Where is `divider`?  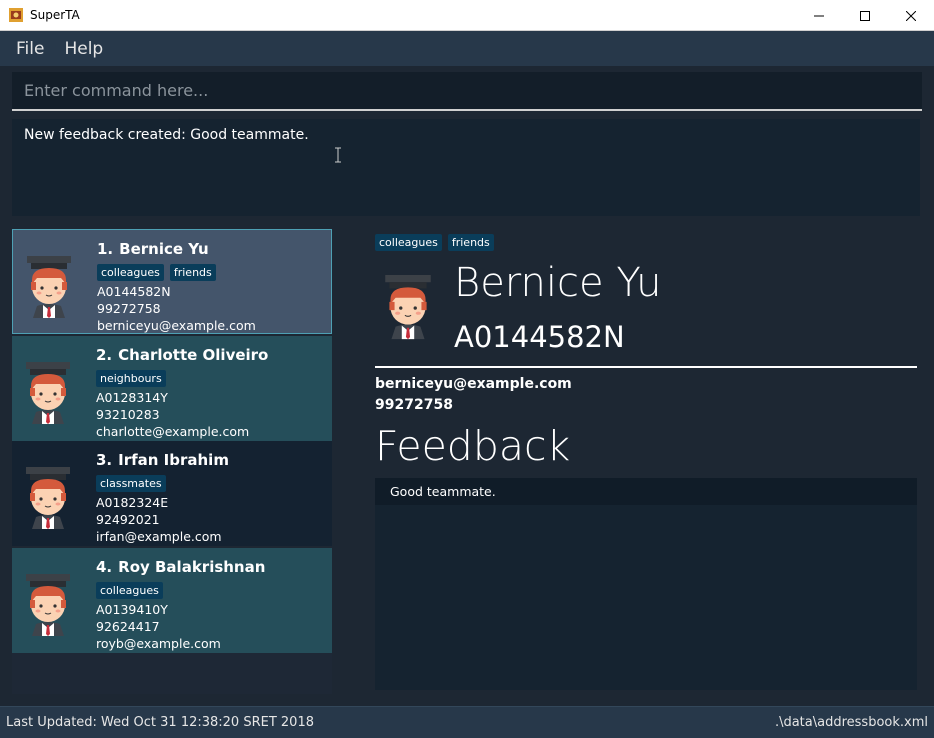 divider is located at coordinates (646, 367).